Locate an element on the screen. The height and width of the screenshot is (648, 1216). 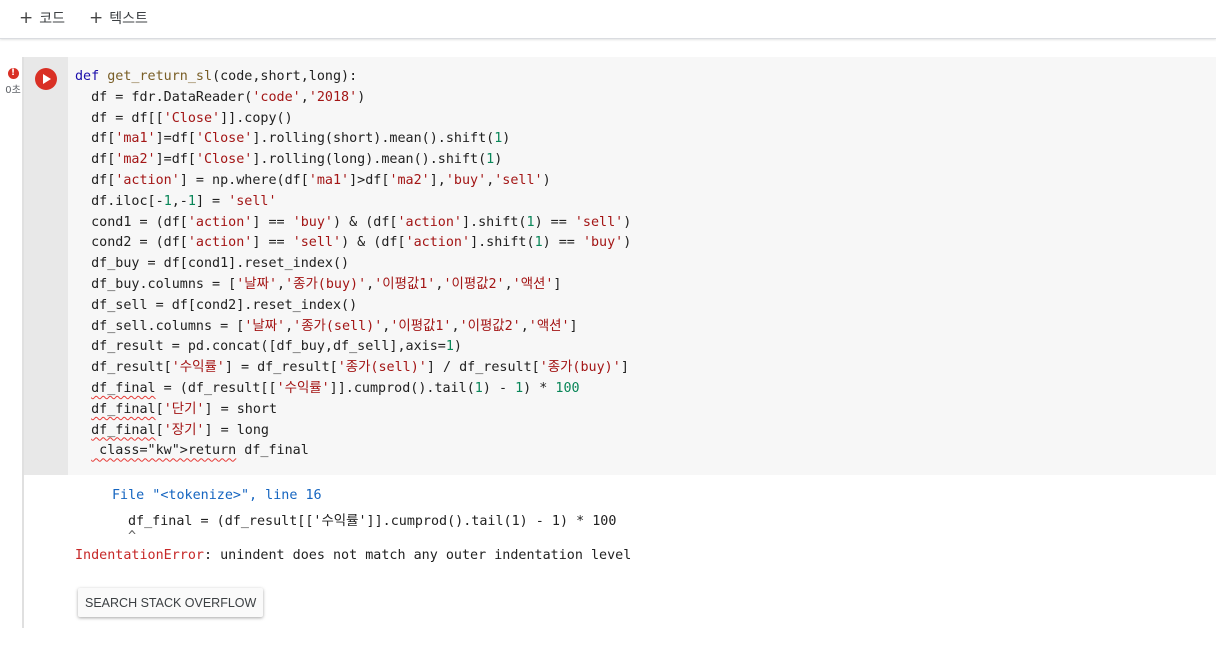
search-stack-overflow-button: SEARCH STACK OVERFLOW is located at coordinates (171, 602).